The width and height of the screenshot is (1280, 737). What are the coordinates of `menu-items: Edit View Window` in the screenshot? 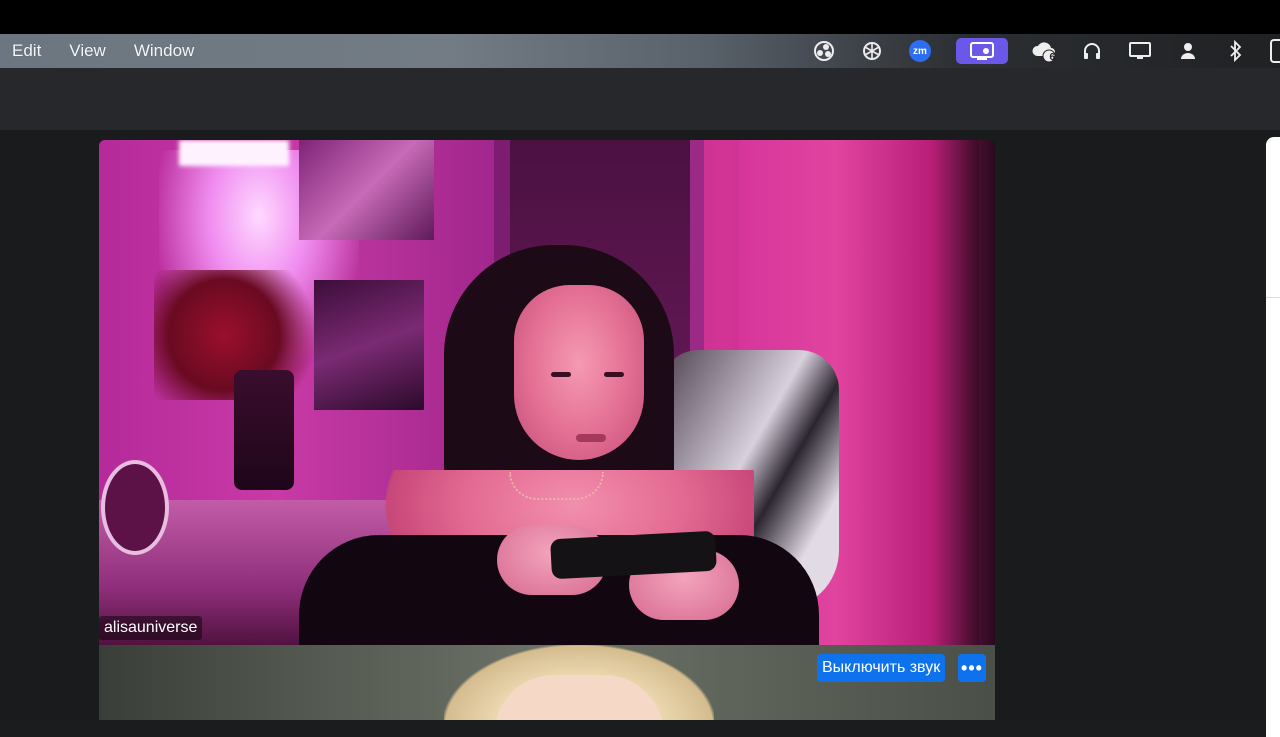 It's located at (111, 51).